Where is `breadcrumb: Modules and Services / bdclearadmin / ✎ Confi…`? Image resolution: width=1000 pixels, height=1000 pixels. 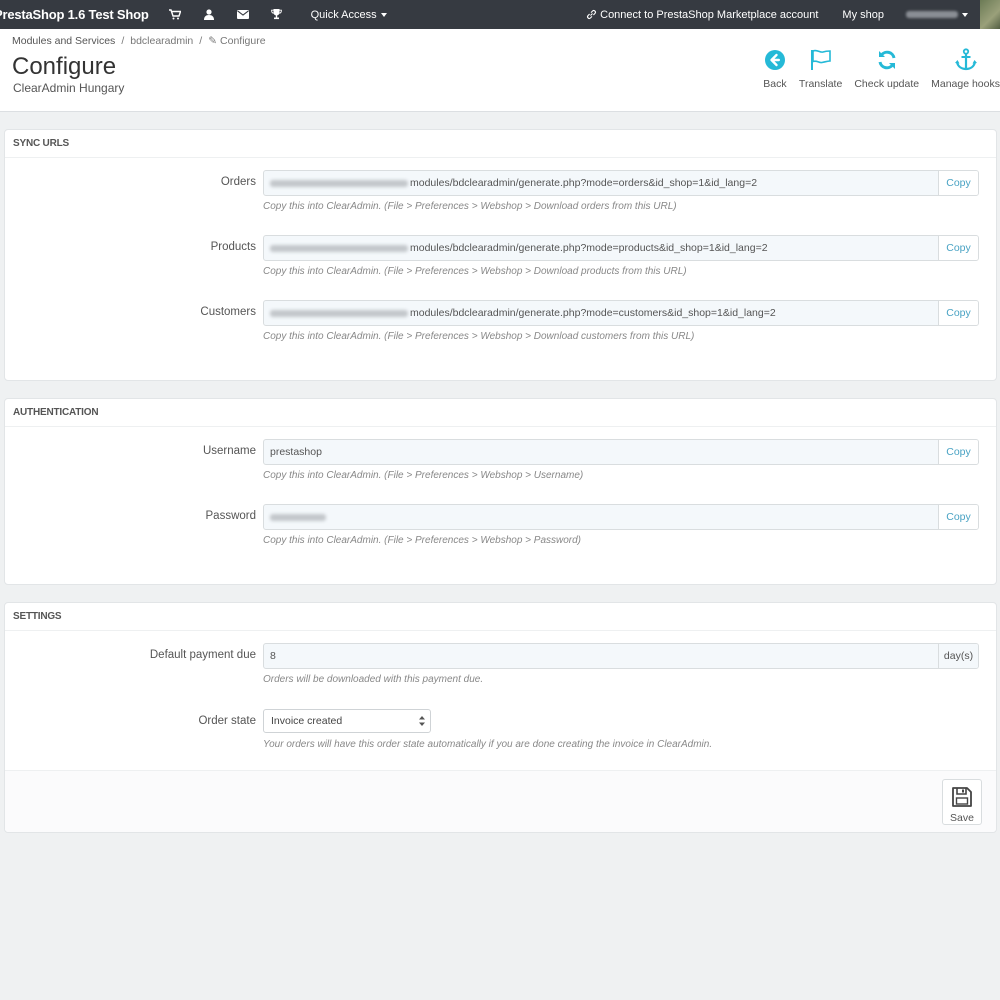 breadcrumb: Modules and Services / bdclearadmin / ✎ Confi… is located at coordinates (139, 41).